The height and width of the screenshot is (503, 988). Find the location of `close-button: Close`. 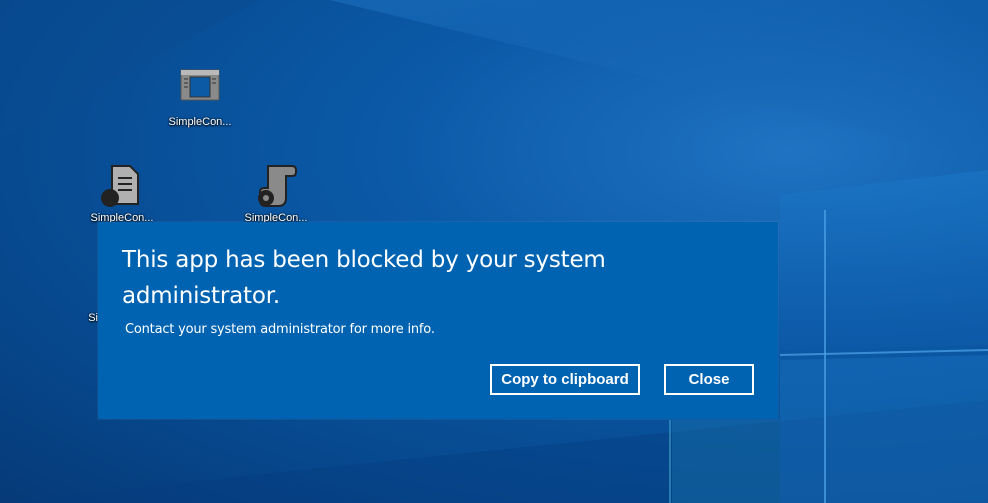

close-button: Close is located at coordinates (709, 379).